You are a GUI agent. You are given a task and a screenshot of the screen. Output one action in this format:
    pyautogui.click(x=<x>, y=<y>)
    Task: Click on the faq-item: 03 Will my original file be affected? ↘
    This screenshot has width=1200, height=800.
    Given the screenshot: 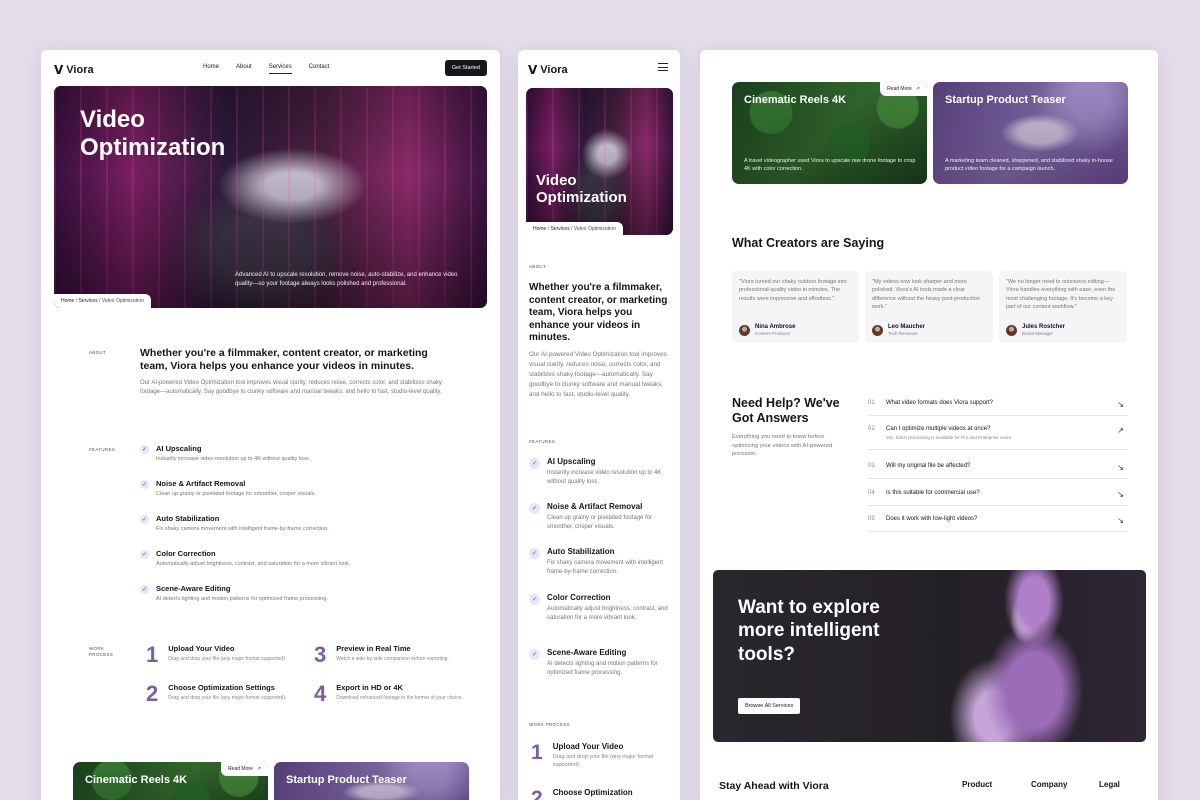 What is the action you would take?
    pyautogui.click(x=998, y=471)
    